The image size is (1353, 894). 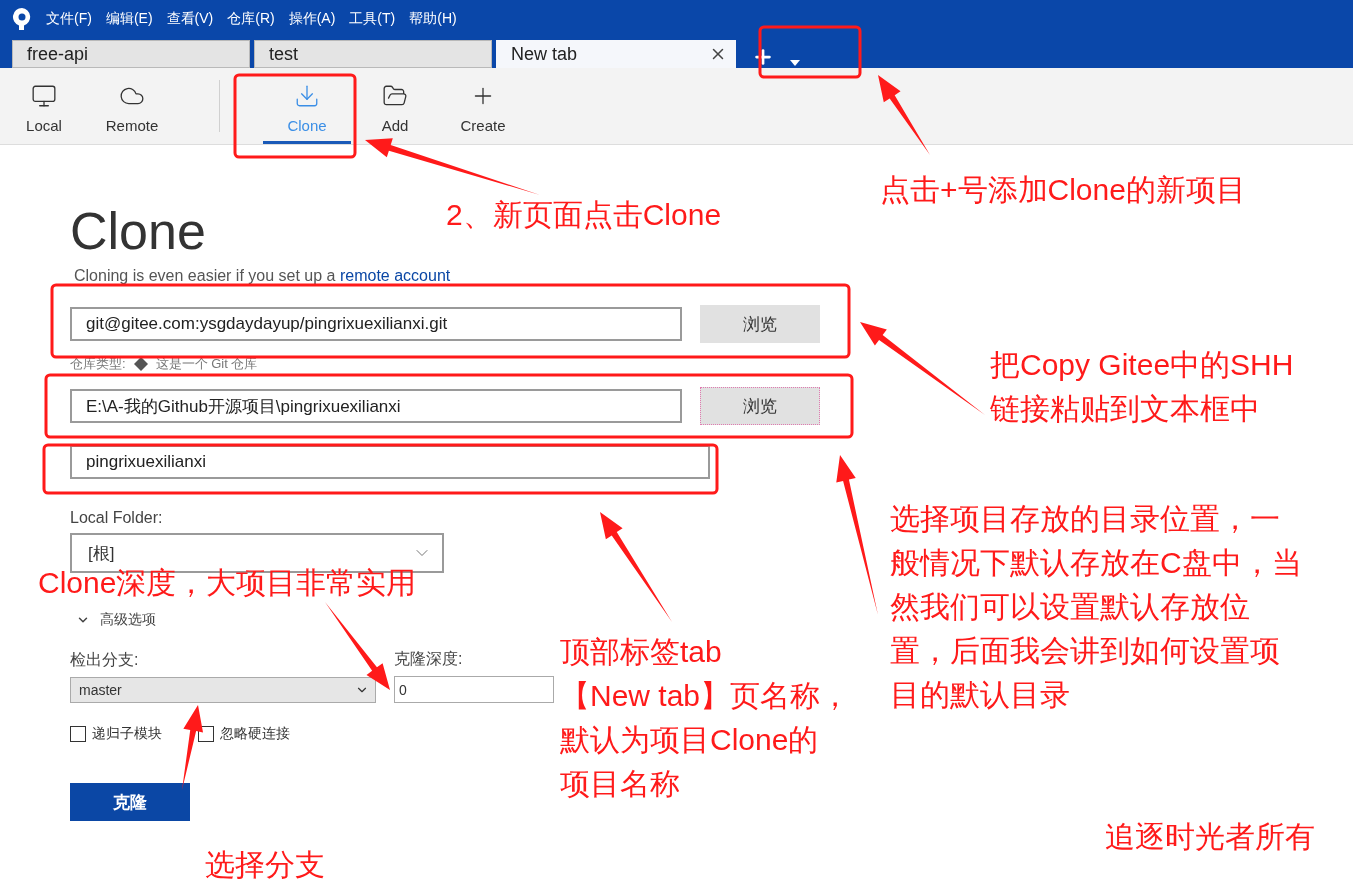 I want to click on monitor-icon, so click(x=44, y=96).